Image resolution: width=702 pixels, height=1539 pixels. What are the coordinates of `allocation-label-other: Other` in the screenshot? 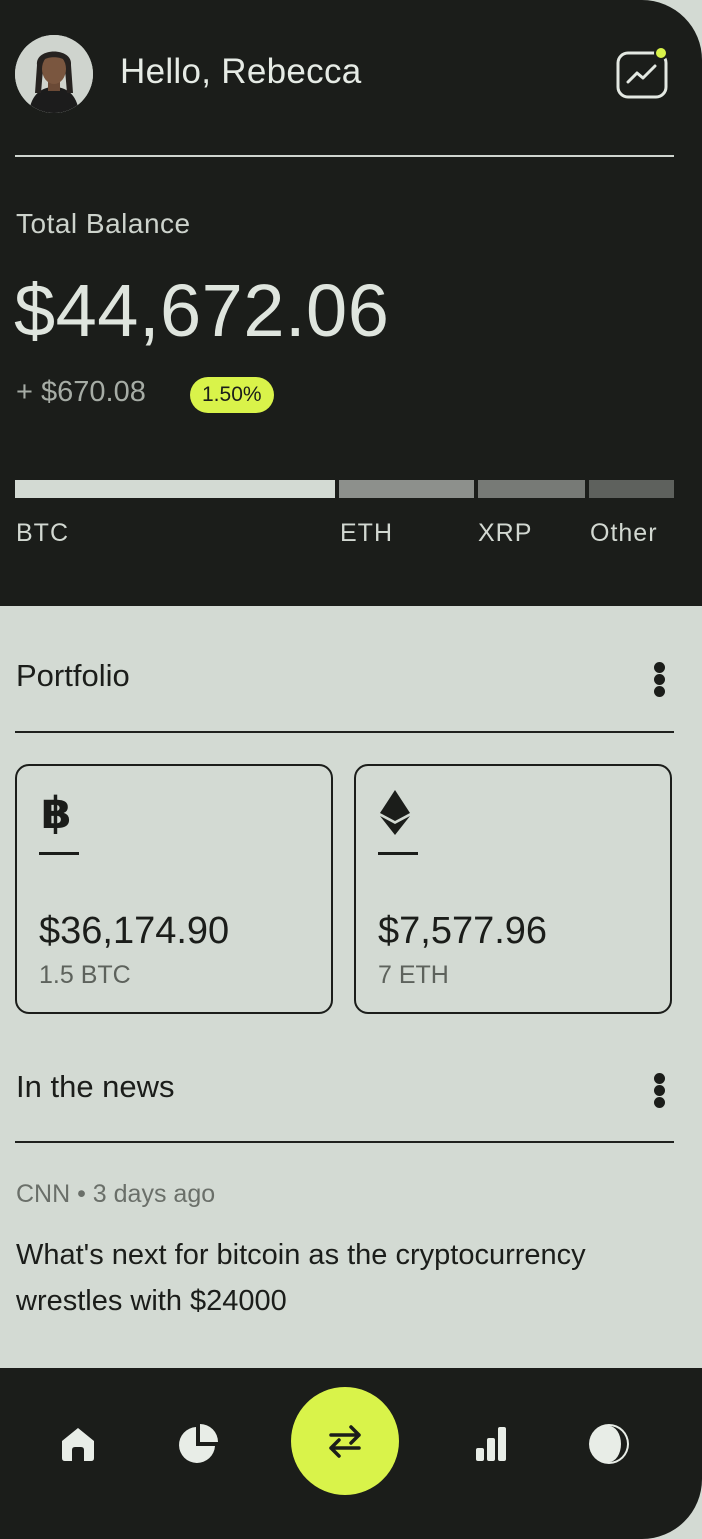 It's located at (624, 533).